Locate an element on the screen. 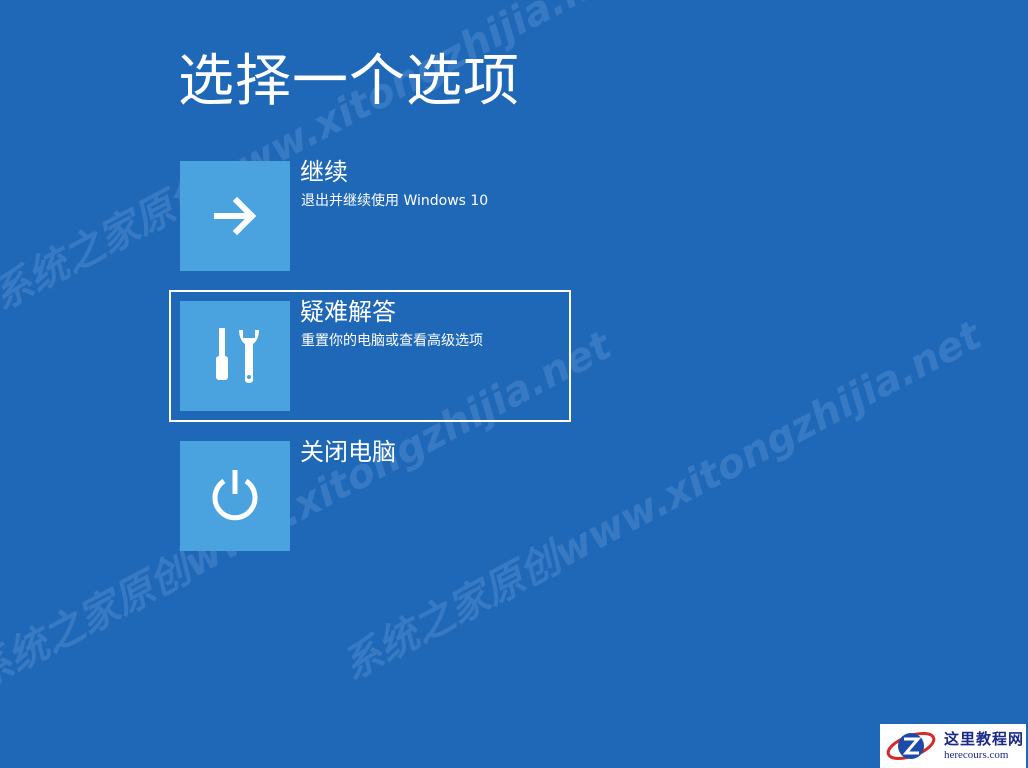 The image size is (1028, 768). troubleshoot-tile is located at coordinates (235, 356).